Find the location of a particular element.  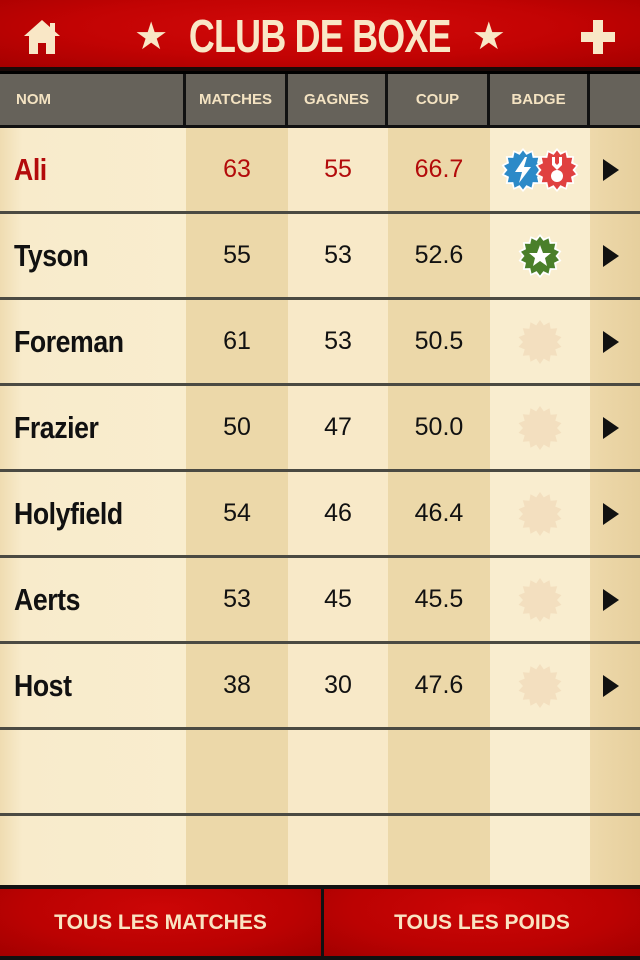

cell-nom: Host is located at coordinates (43, 685).